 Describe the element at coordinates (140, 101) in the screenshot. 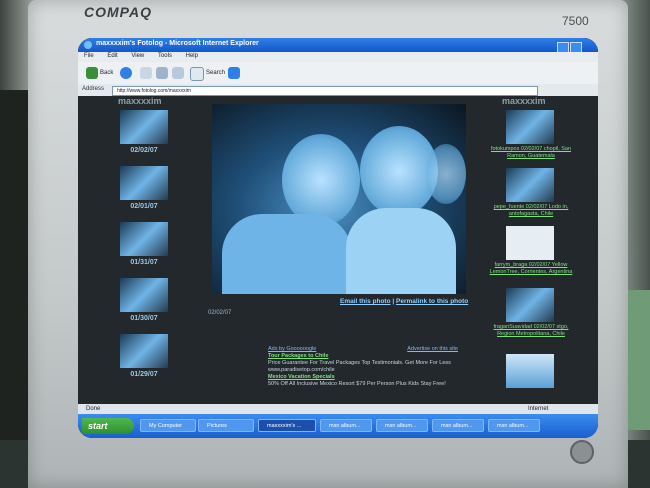

I see `username-left: maxxxxim` at that location.